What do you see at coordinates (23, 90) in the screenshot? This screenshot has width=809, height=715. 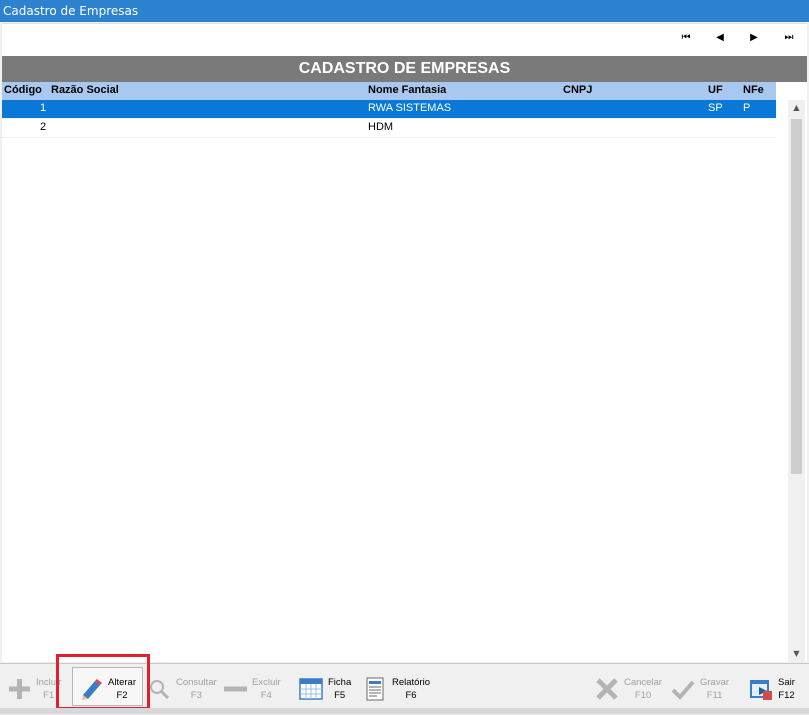 I see `col-codigo: Código` at bounding box center [23, 90].